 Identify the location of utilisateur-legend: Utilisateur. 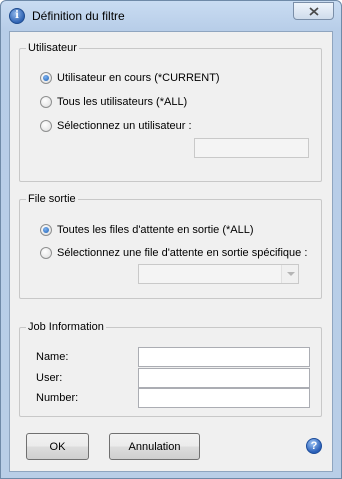
(52, 48).